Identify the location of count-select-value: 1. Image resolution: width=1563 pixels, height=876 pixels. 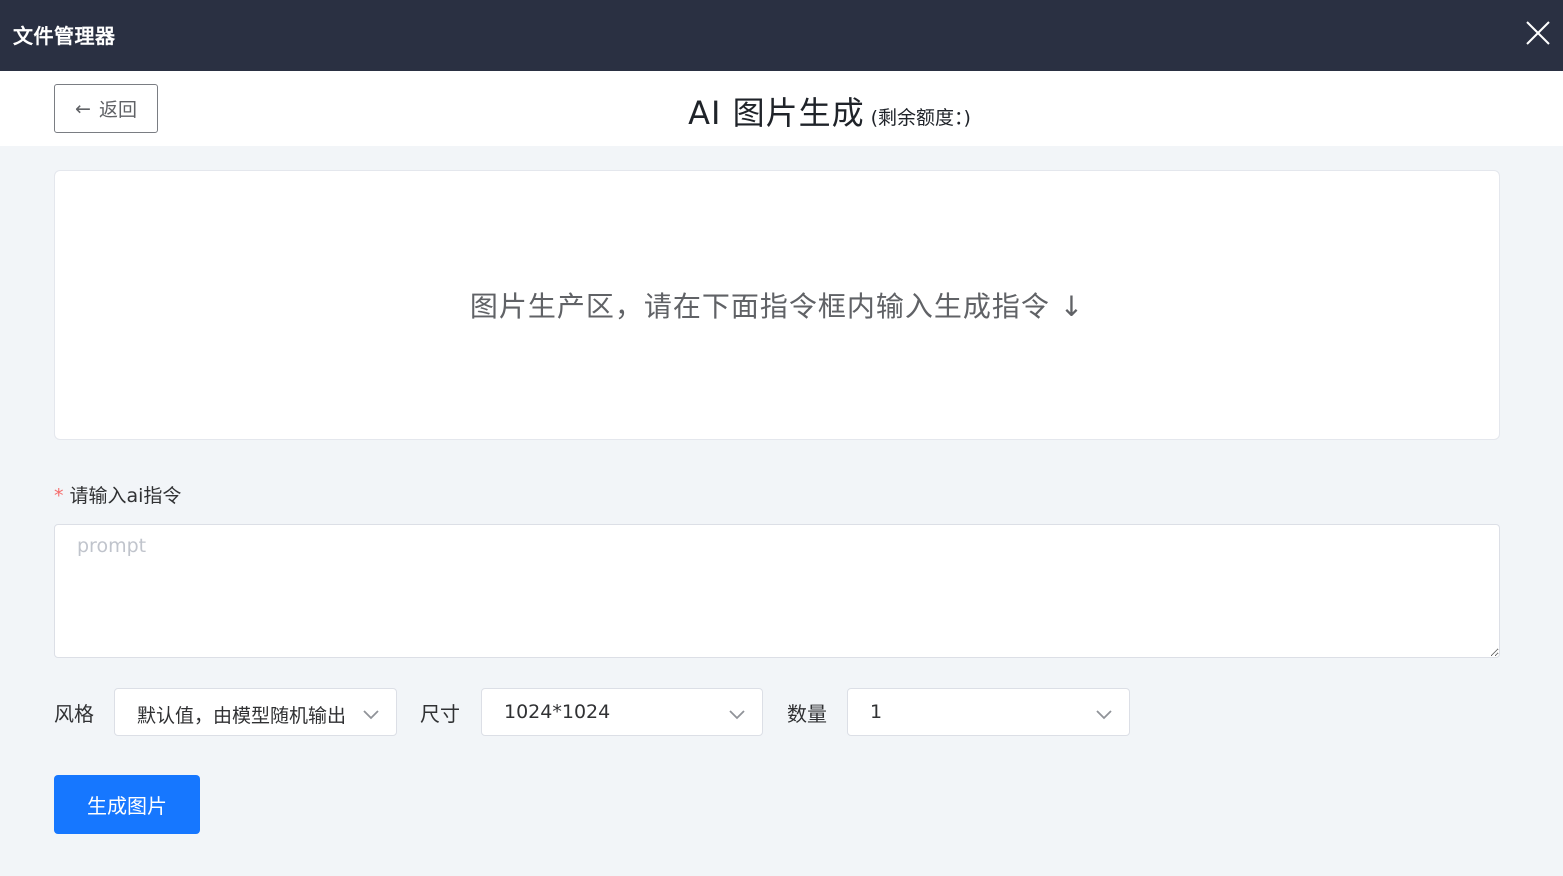
(876, 712).